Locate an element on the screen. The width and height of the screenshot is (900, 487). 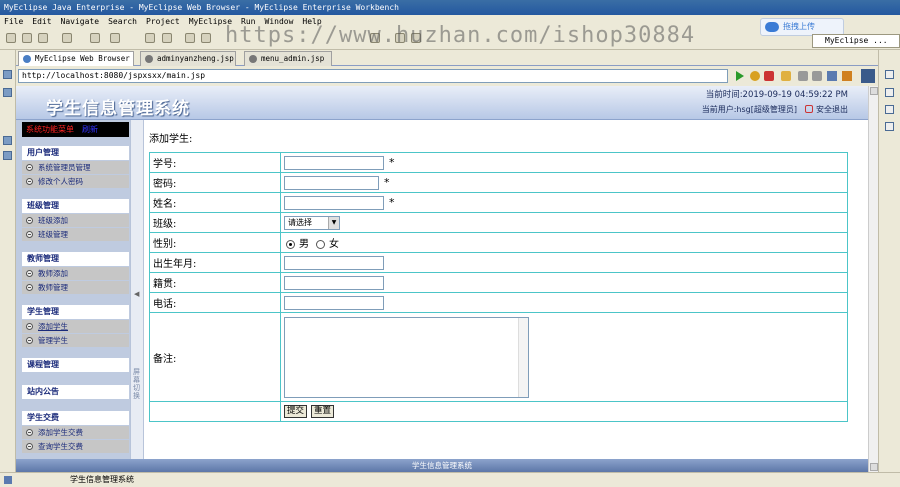
current-user: 当前用户:hsg[超级管理员] is located at coordinates (749, 109).